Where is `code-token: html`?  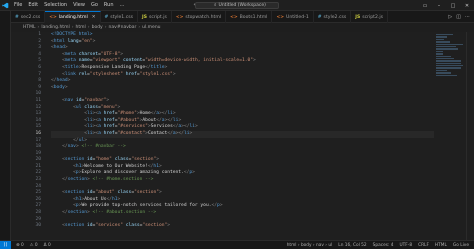
code-token: html is located at coordinates (59, 41).